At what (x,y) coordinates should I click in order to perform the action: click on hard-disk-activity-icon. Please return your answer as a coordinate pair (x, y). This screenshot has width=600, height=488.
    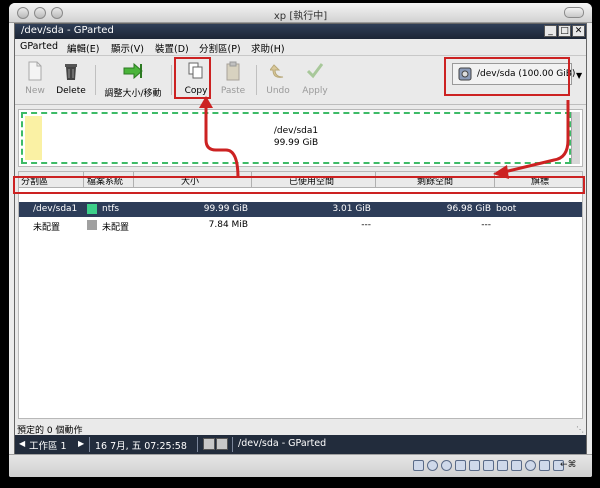
    Looking at the image, I should click on (418, 465).